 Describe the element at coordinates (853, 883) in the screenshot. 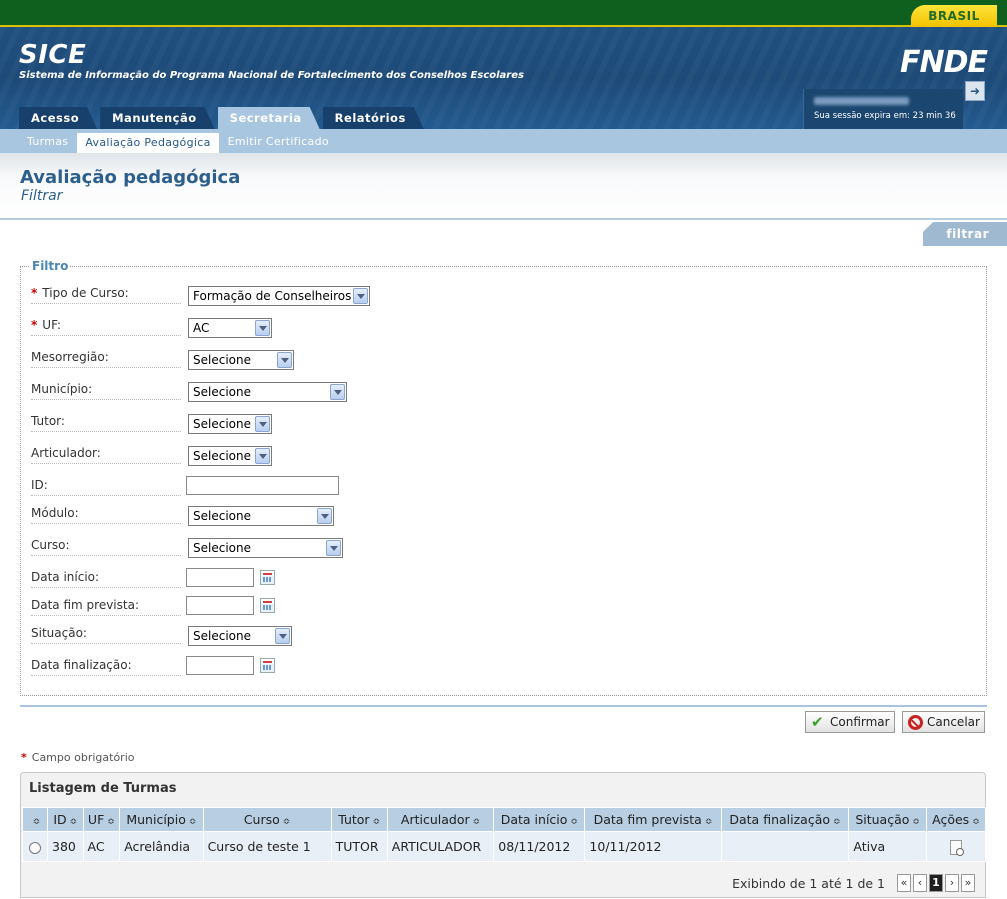

I see `pager: Exibindo de 1 até 1 de 1 « ‹ 1 › »` at that location.